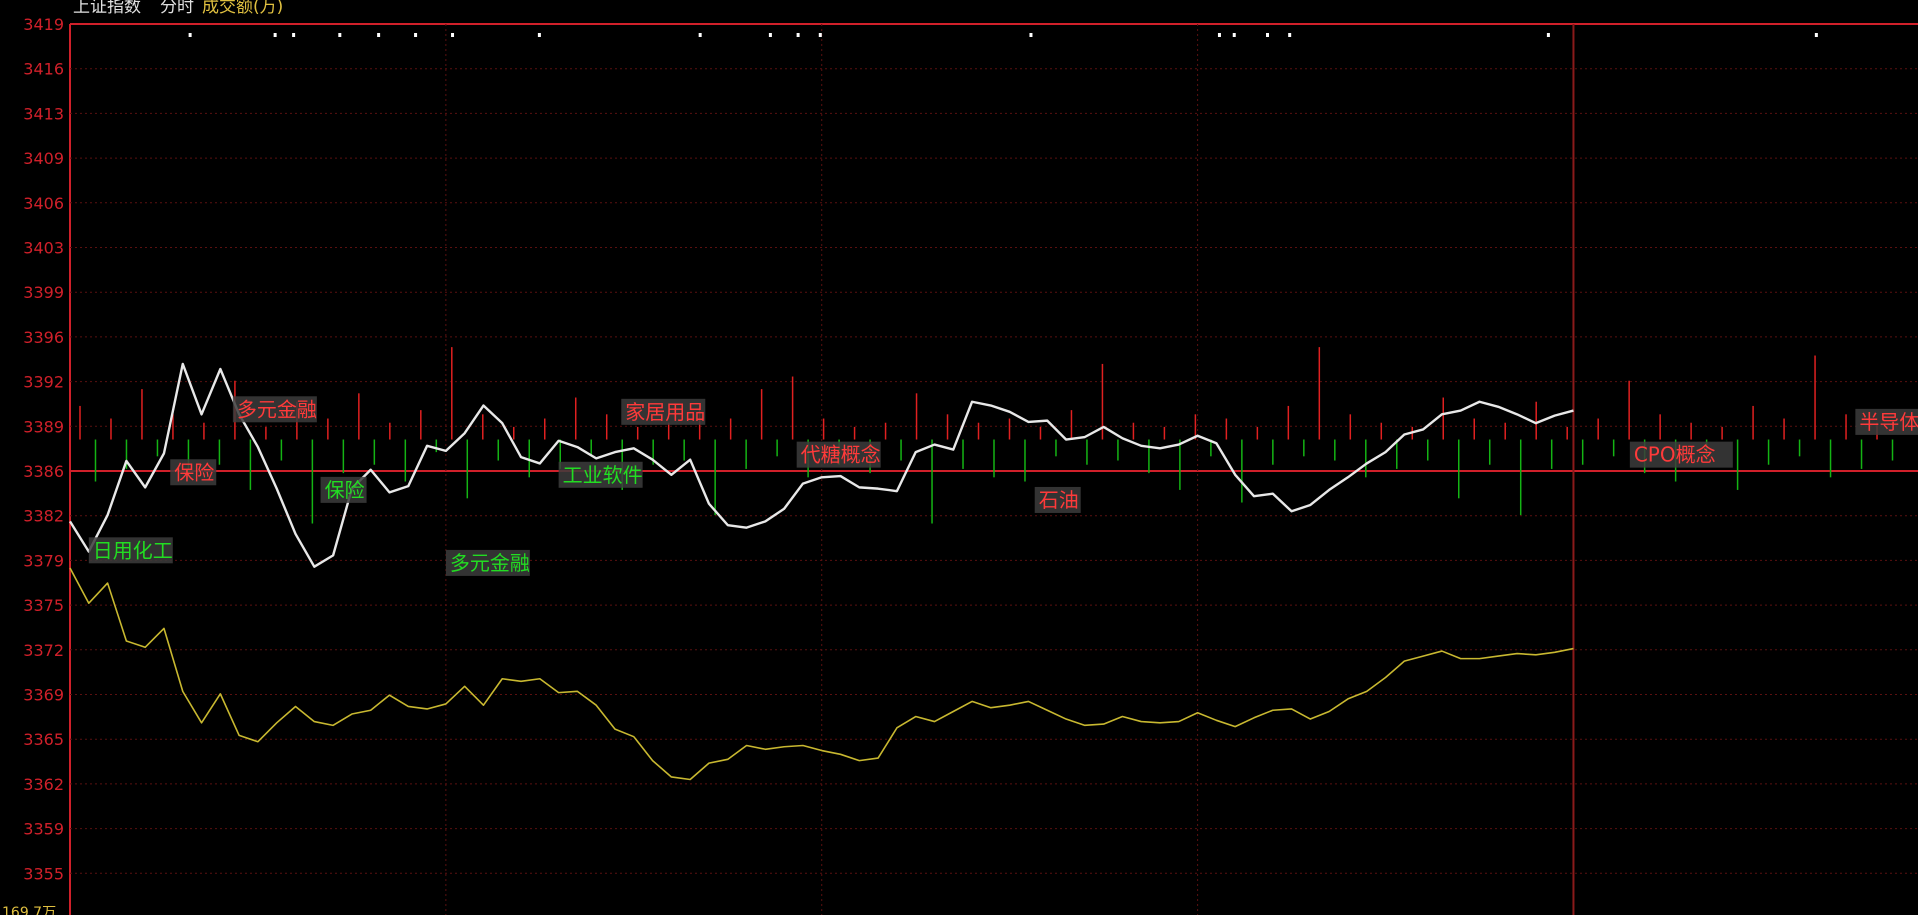  I want to click on y-tick-label: 3392, so click(43, 382).